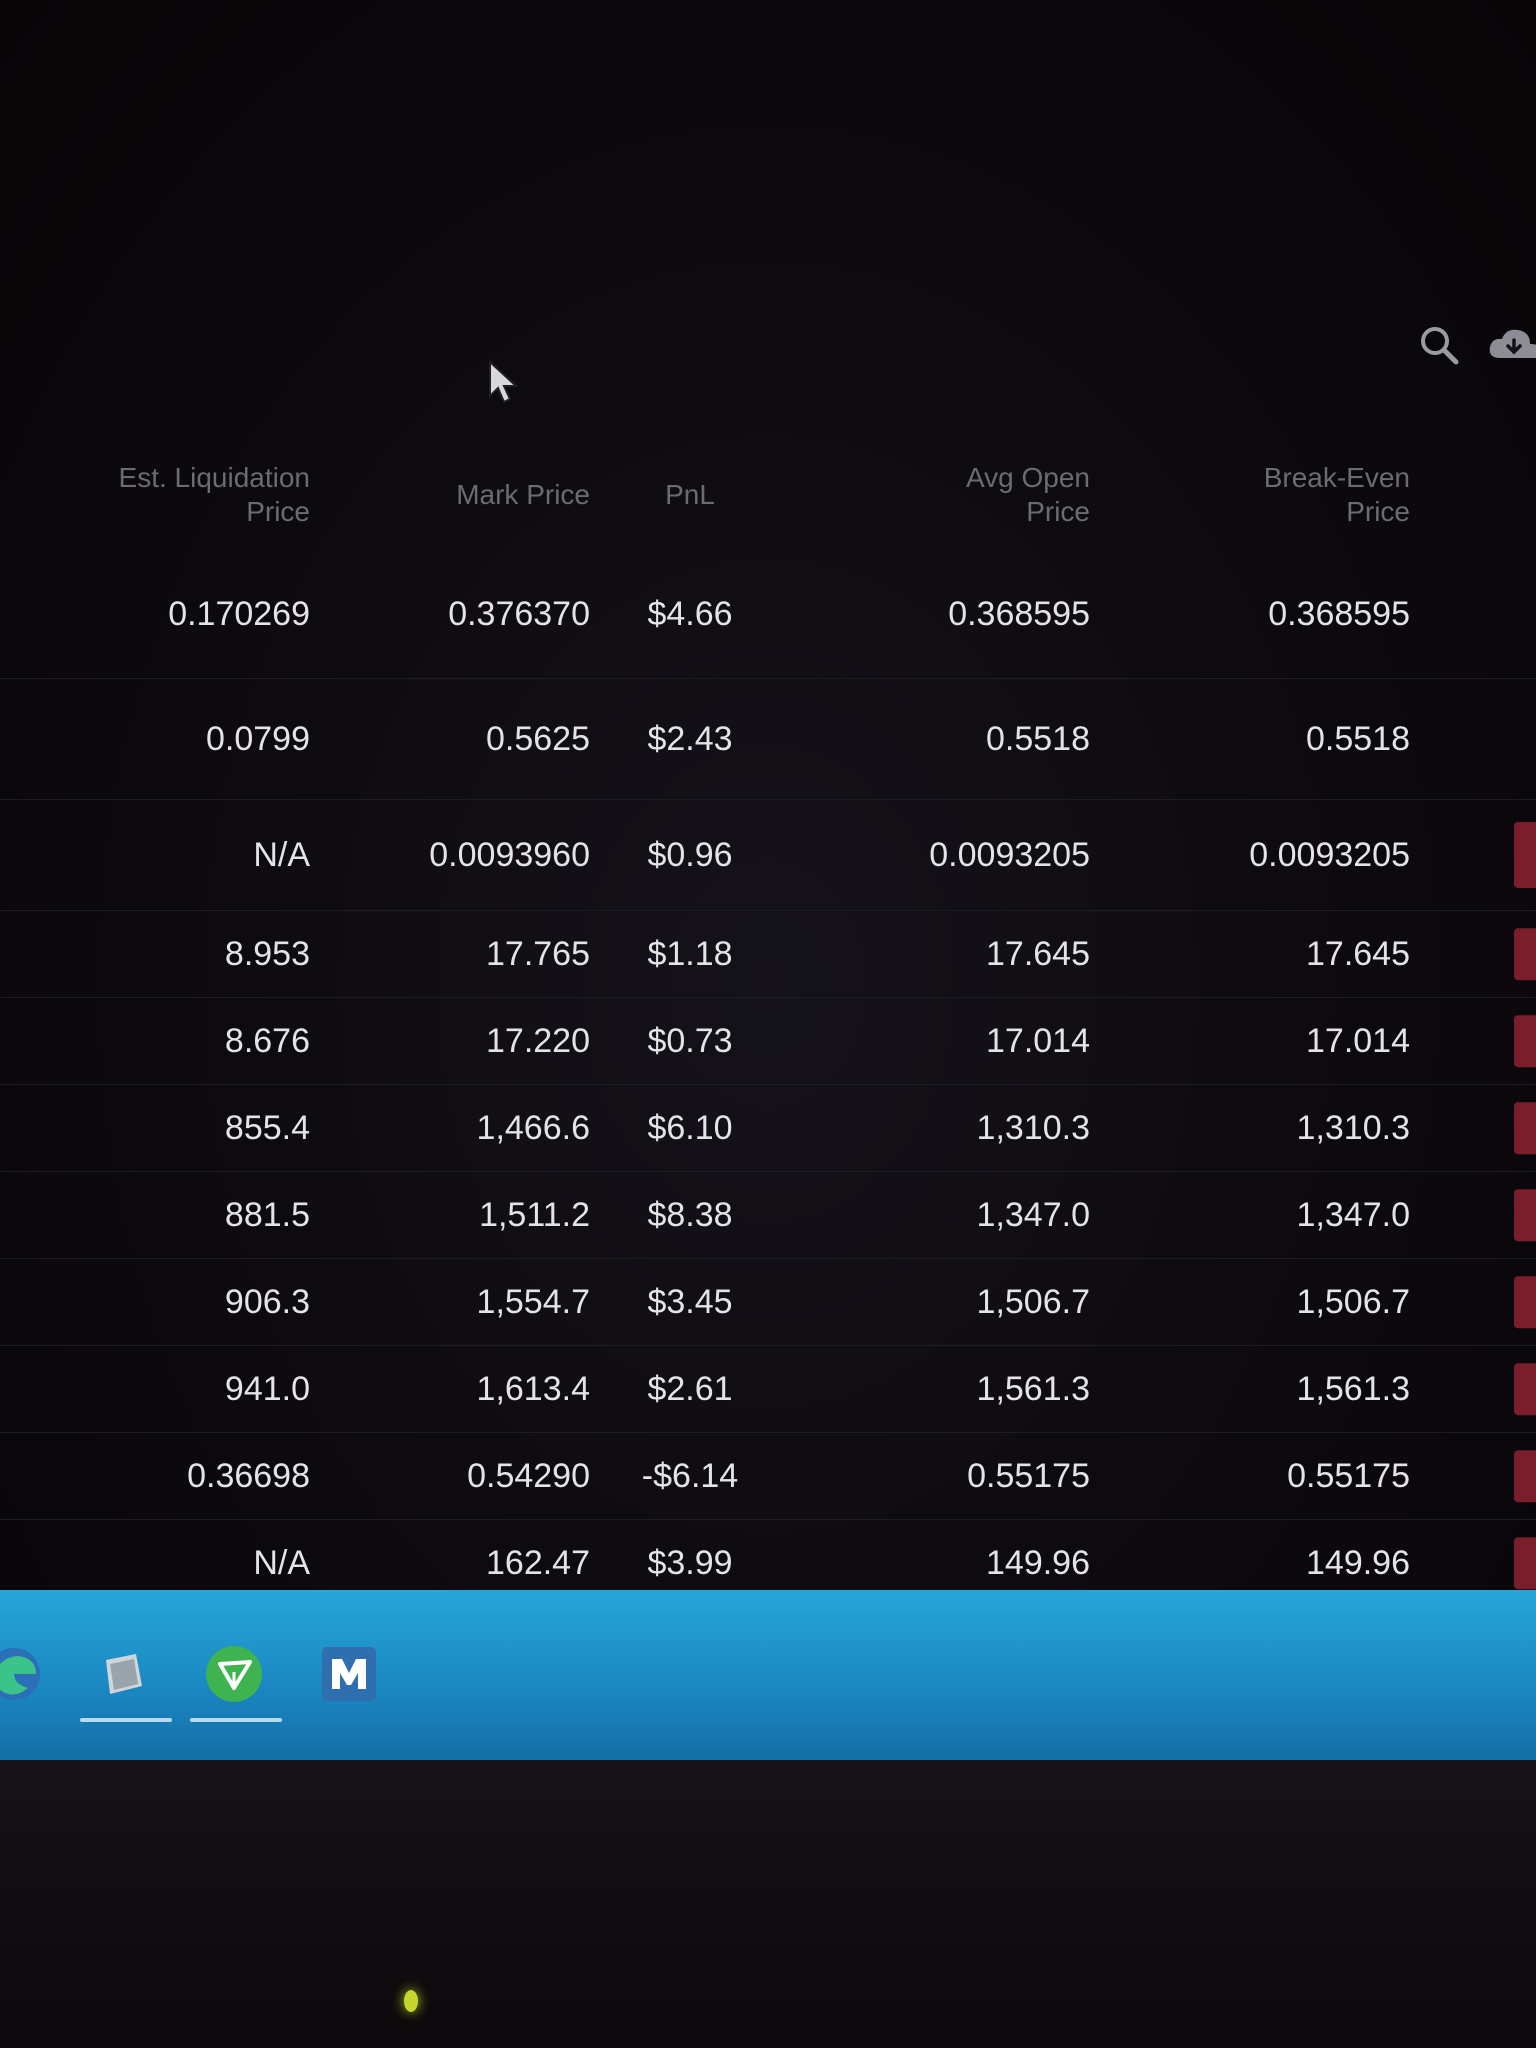 This screenshot has width=1536, height=2048. Describe the element at coordinates (450, 1215) in the screenshot. I see `cell-mark-price: 1,511.2` at that location.